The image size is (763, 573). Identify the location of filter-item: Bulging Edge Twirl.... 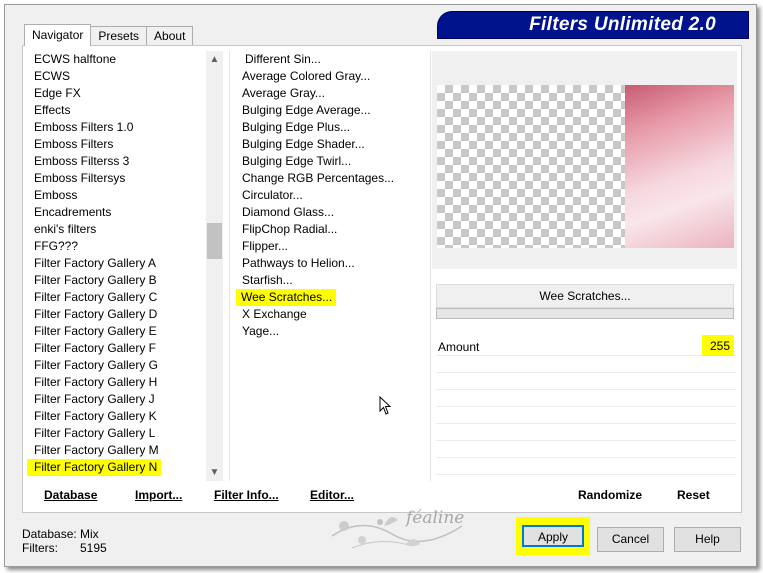
(331, 161).